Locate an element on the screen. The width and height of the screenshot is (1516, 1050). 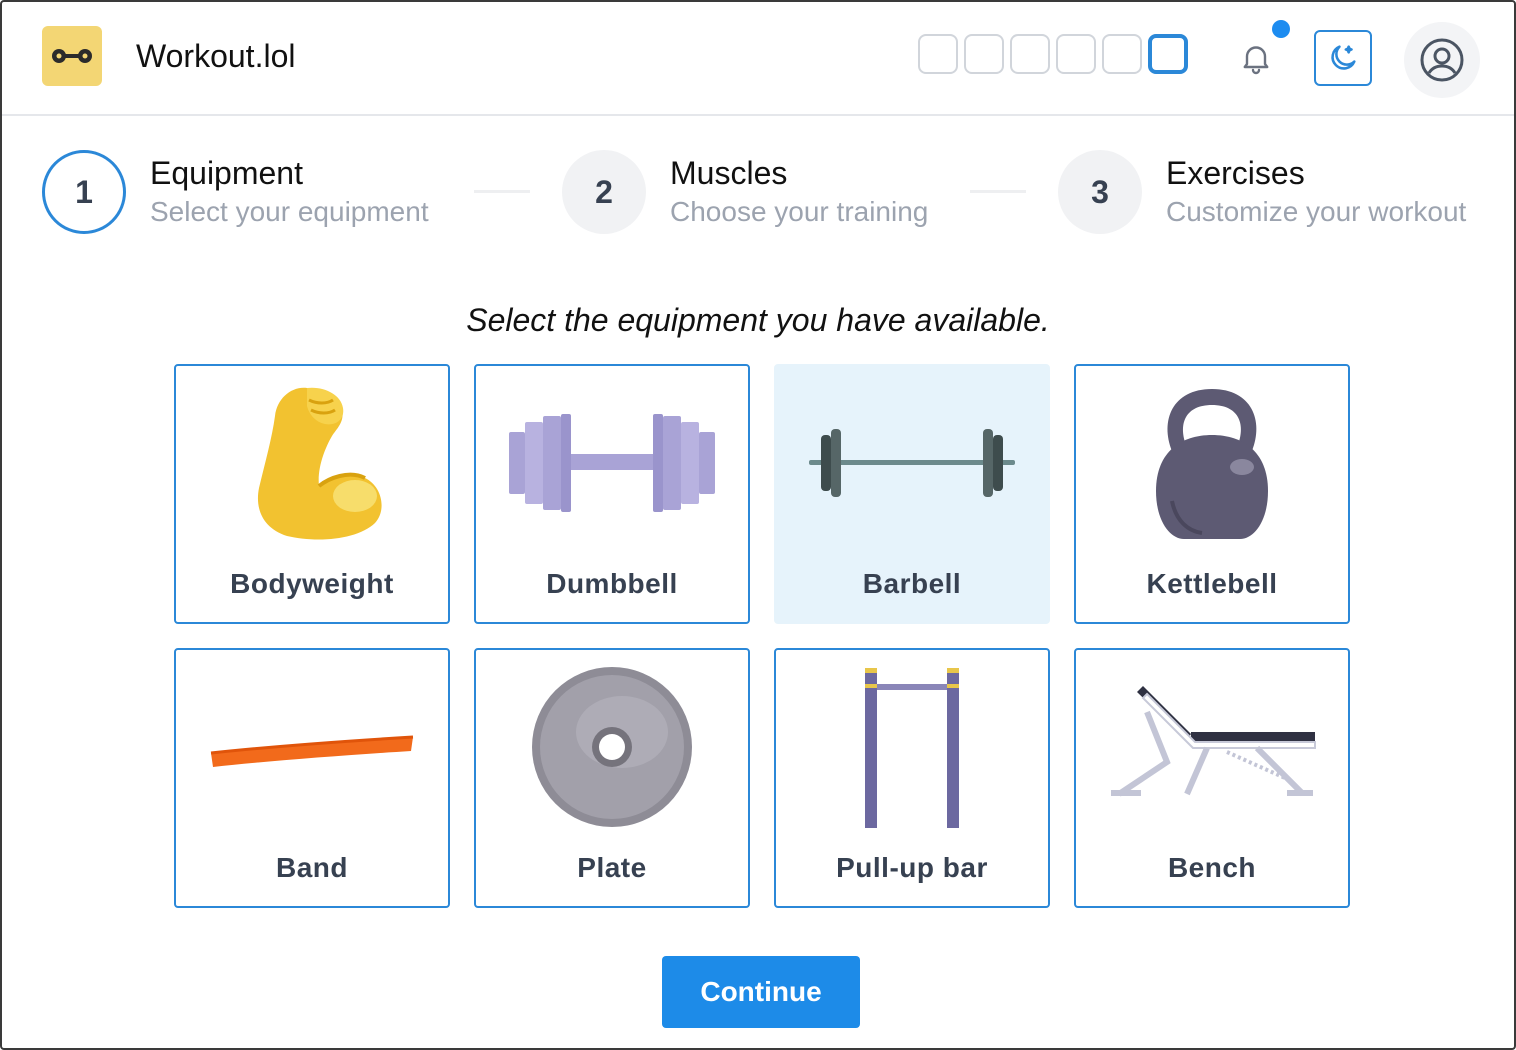
bench-icon is located at coordinates (1212, 747).